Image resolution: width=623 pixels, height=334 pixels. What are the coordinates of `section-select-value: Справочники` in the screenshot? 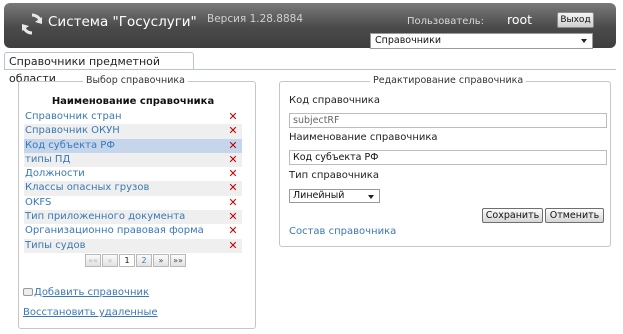 It's located at (408, 40).